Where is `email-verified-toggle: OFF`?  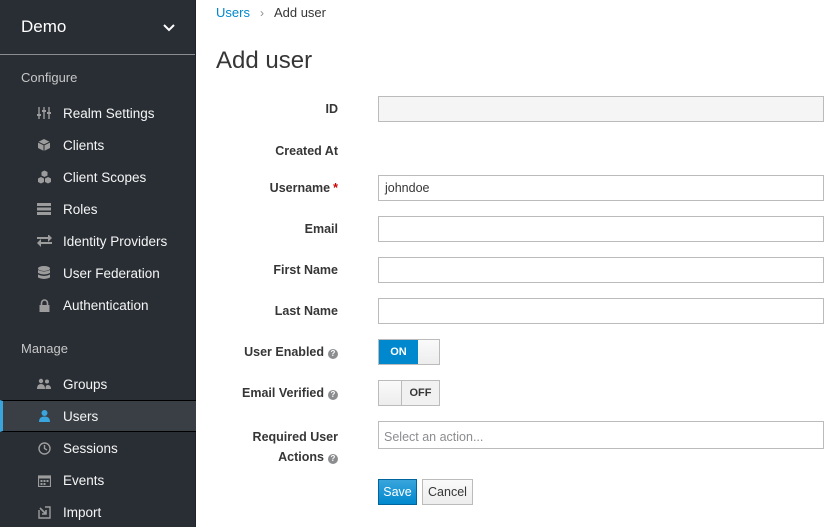
email-verified-toggle: OFF is located at coordinates (409, 393).